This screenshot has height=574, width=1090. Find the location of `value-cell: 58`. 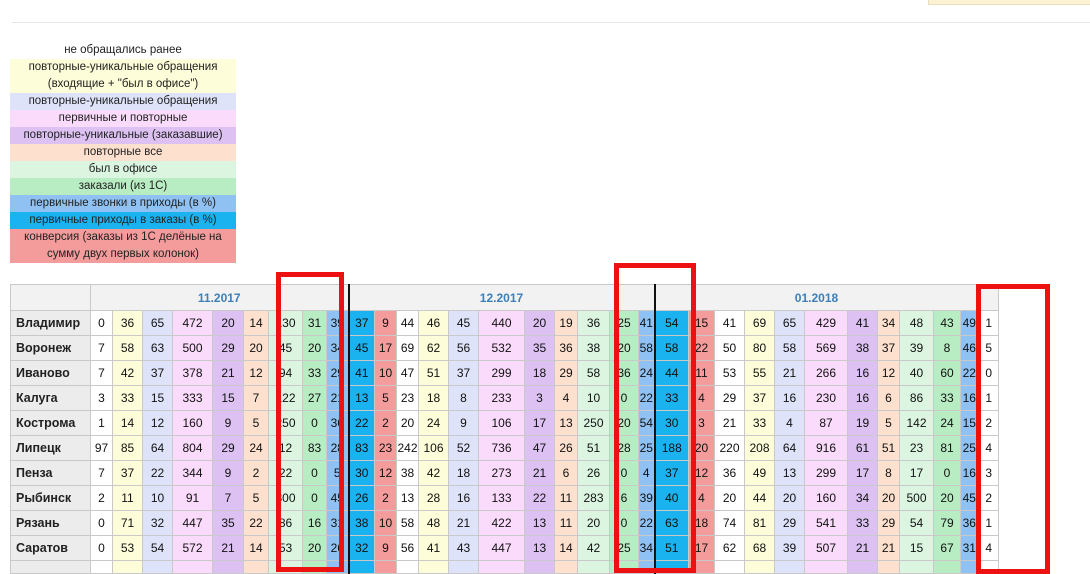

value-cell: 58 is located at coordinates (789, 348).